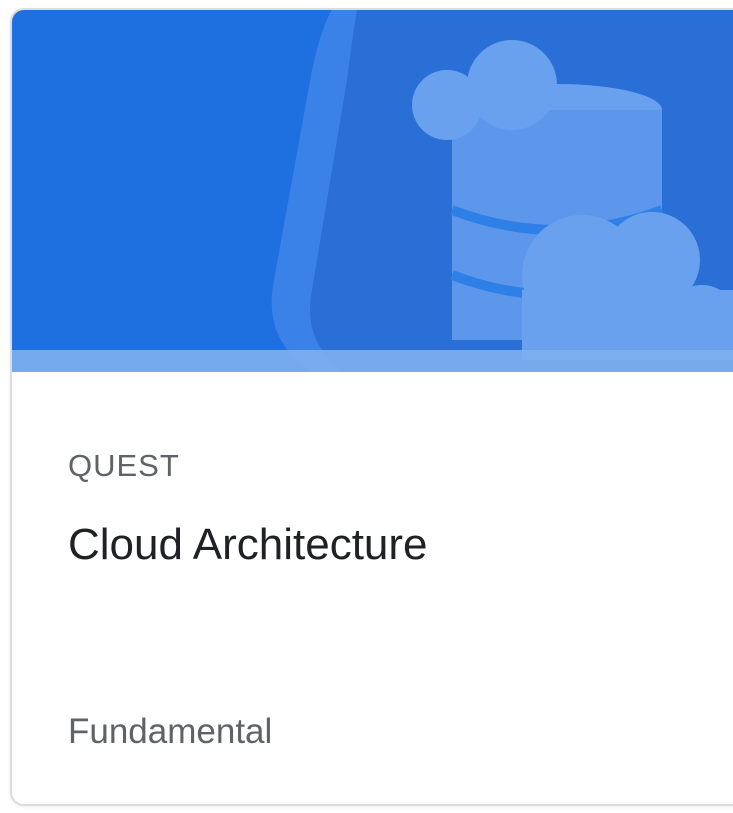 The height and width of the screenshot is (813, 733). I want to click on card-title: Cloud Architecture, so click(248, 545).